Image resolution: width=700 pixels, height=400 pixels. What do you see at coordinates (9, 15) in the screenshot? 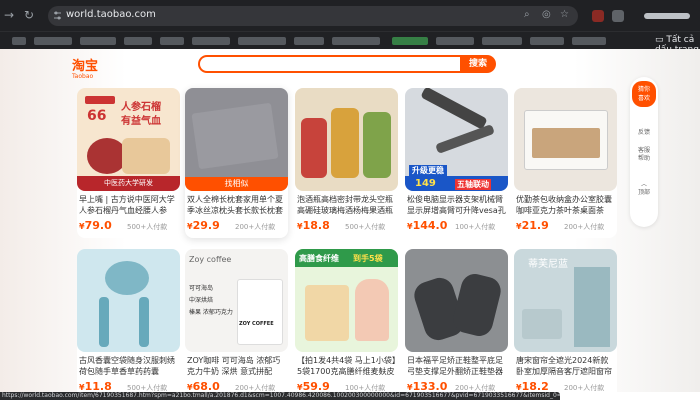
I see `forward-icon: →` at bounding box center [9, 15].